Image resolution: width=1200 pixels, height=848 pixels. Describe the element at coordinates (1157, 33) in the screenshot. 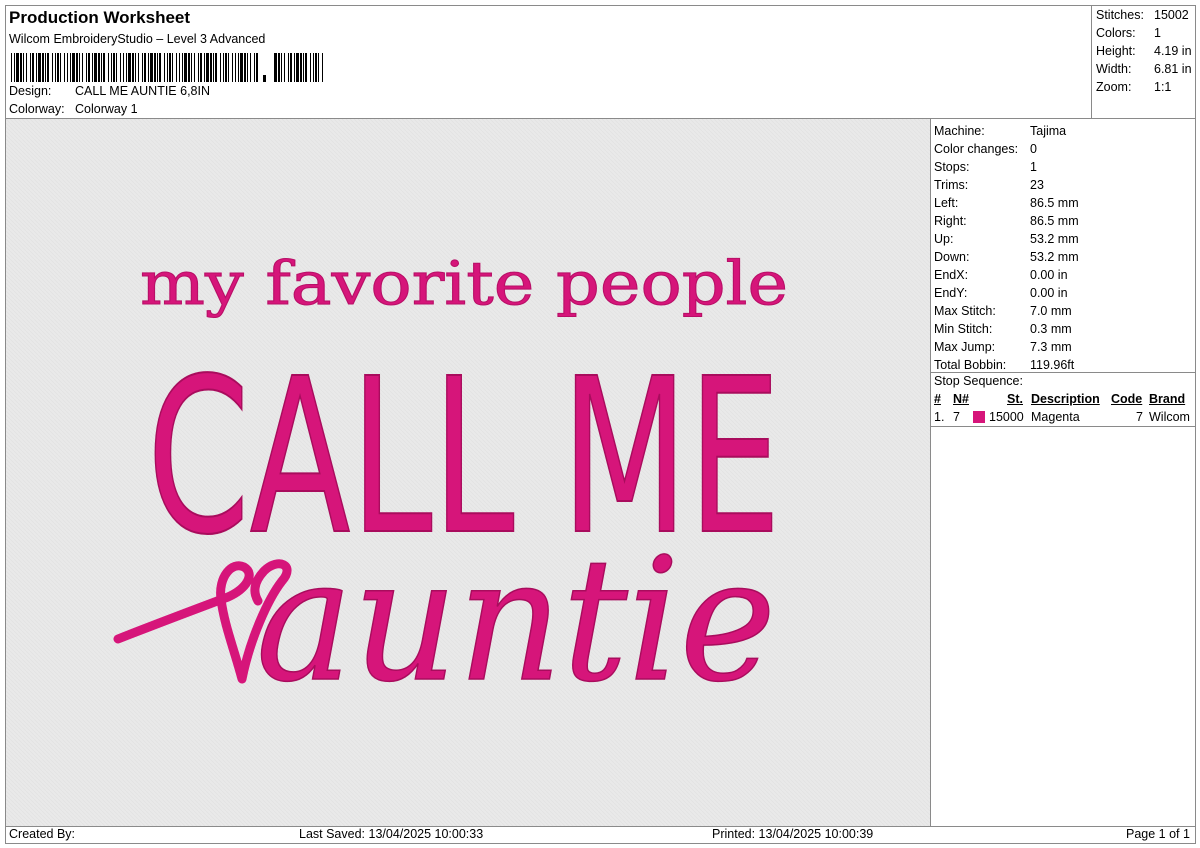

I see `summary-value: 1` at that location.